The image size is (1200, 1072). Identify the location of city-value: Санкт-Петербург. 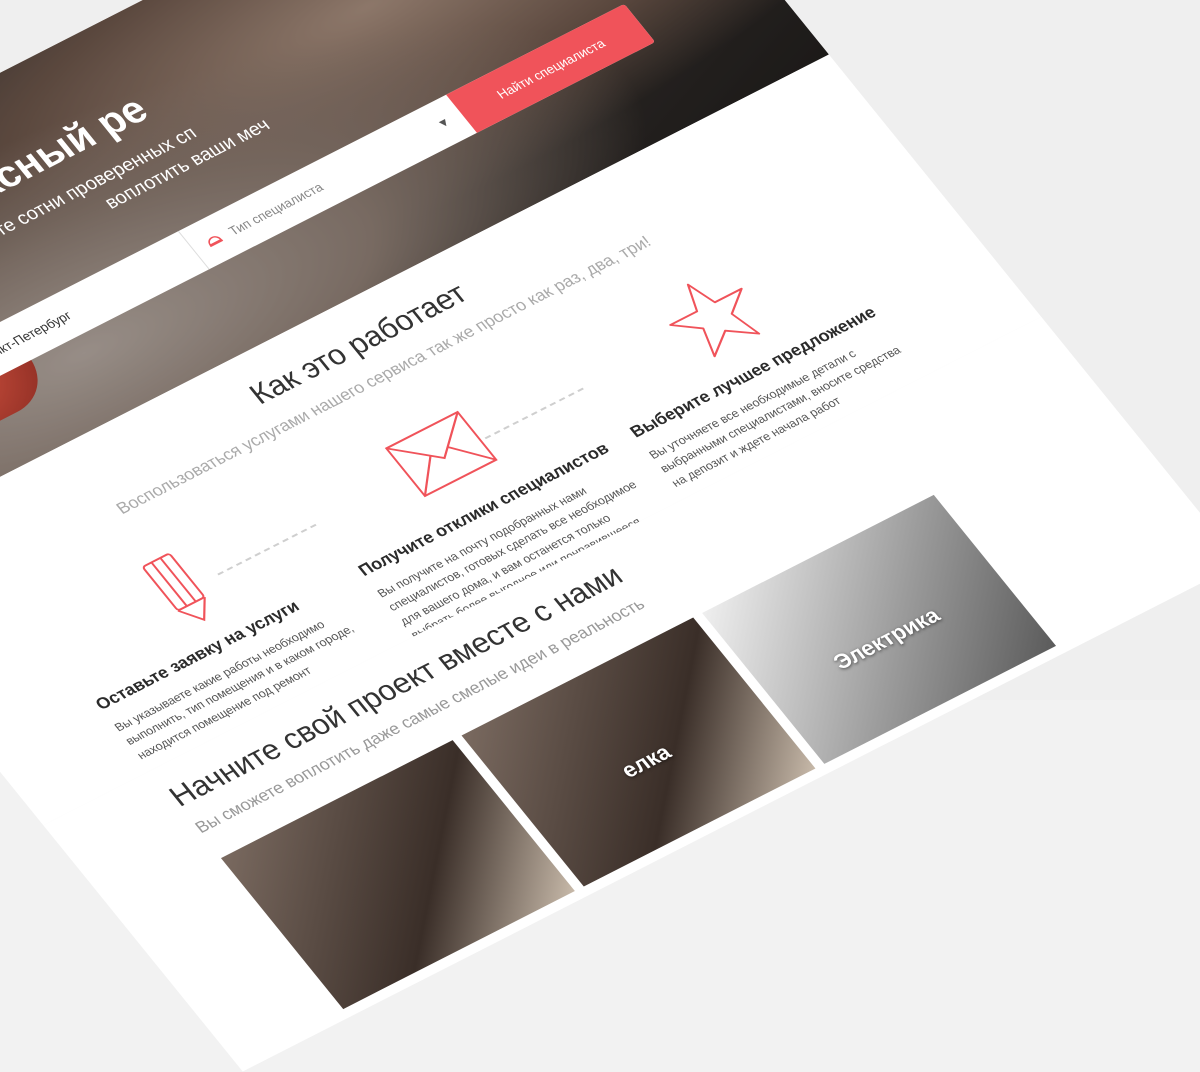
(37, 336).